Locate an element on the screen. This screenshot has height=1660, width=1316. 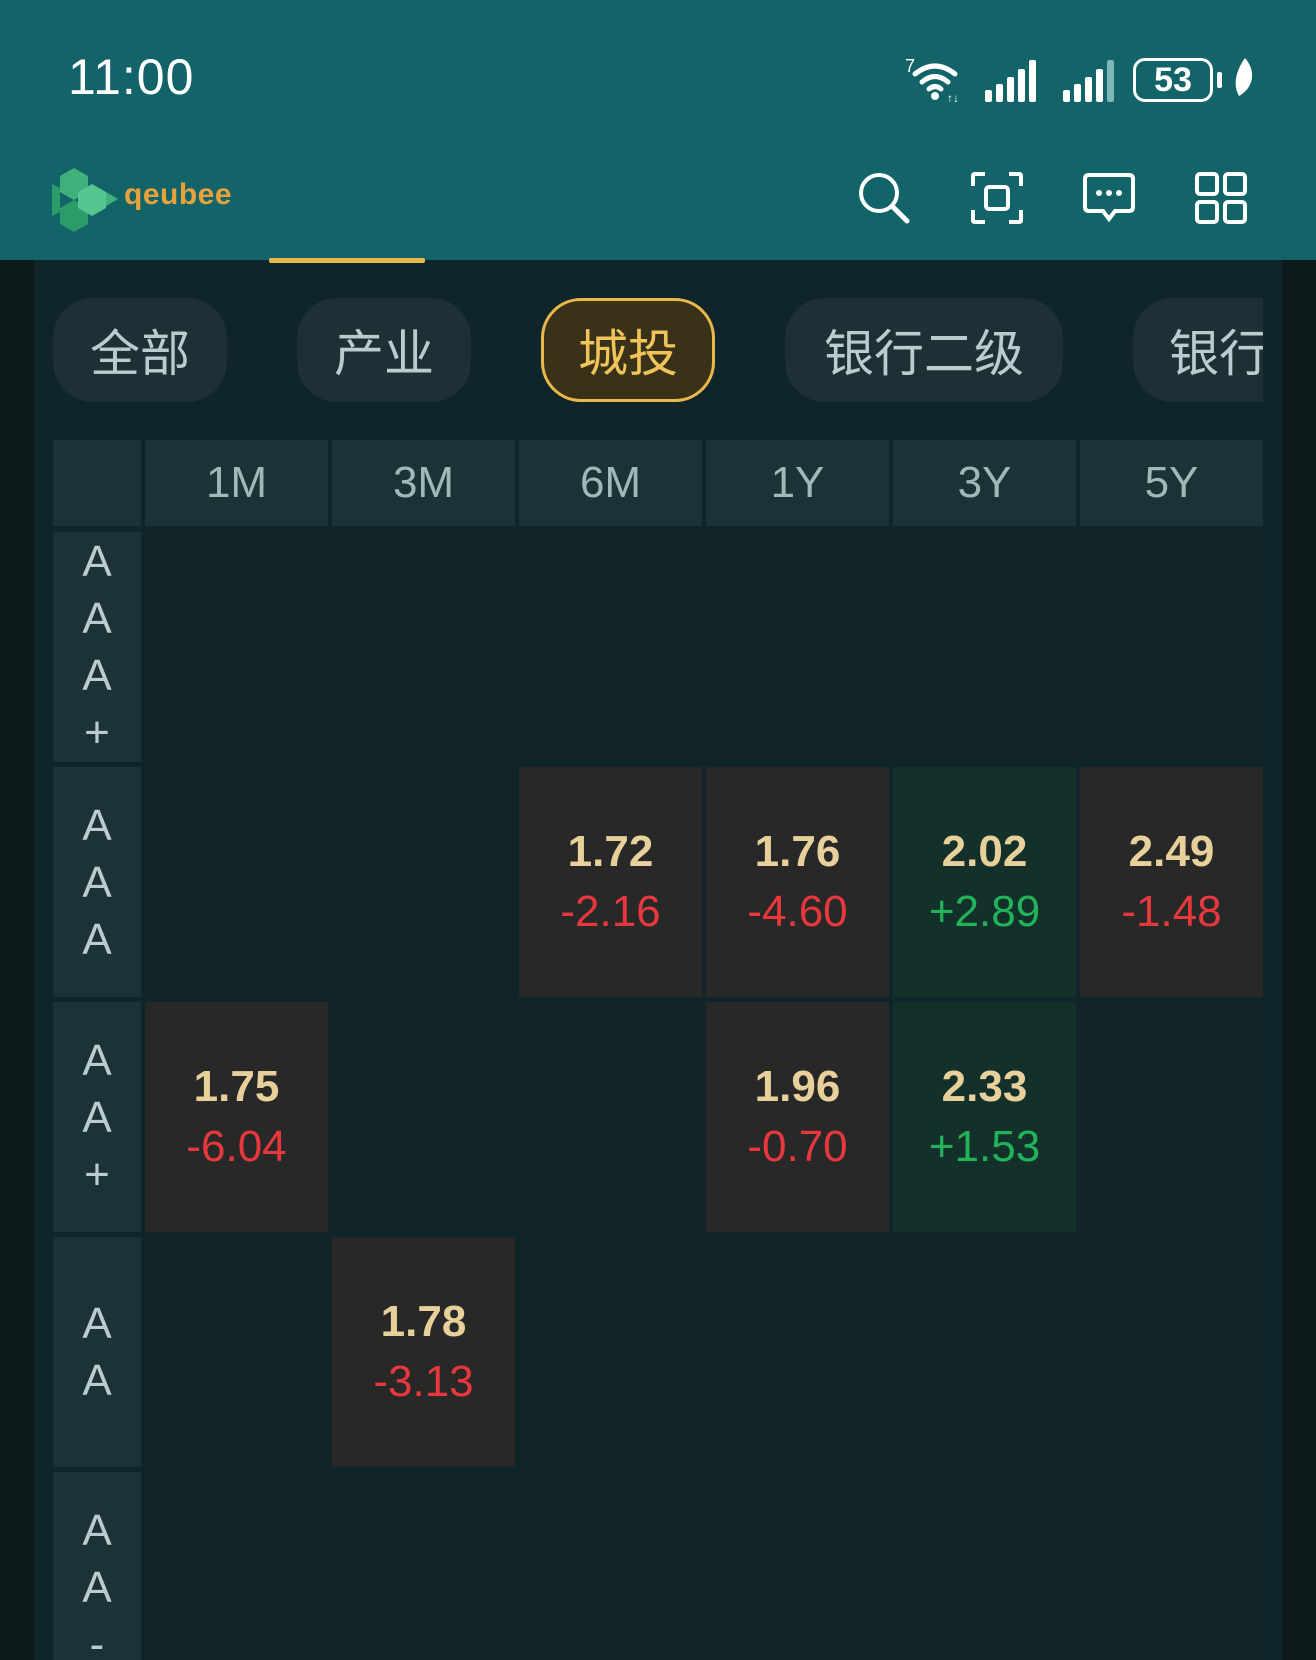
battery-level: 53 is located at coordinates (1173, 79).